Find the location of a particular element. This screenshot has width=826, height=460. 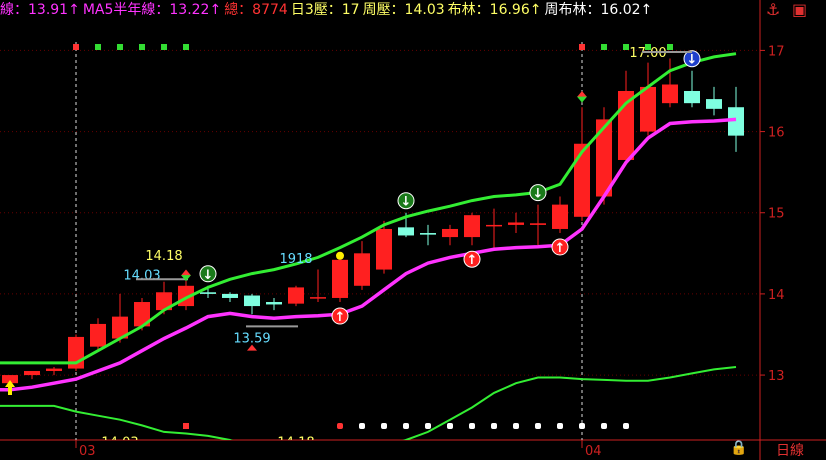

annotation-label: 13.59 is located at coordinates (251, 339).